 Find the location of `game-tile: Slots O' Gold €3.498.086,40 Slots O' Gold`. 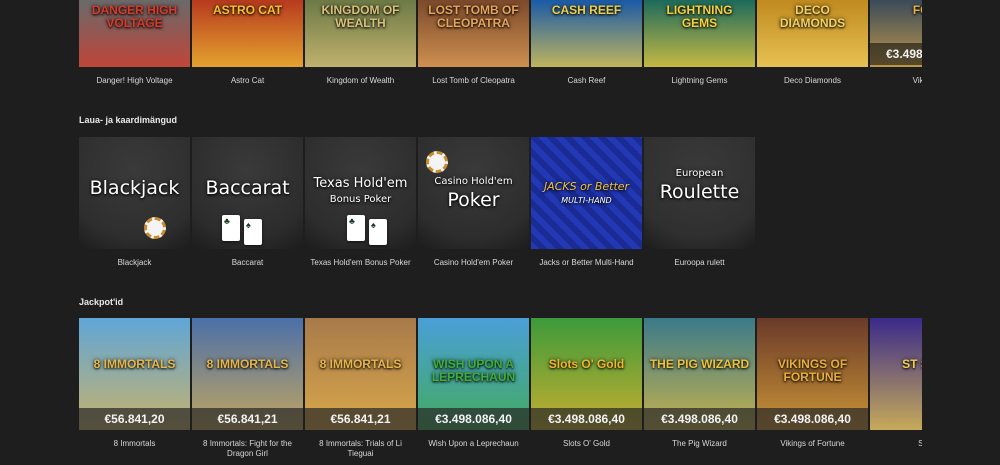

game-tile: Slots O' Gold €3.498.086,40 Slots O' Gold is located at coordinates (586, 388).